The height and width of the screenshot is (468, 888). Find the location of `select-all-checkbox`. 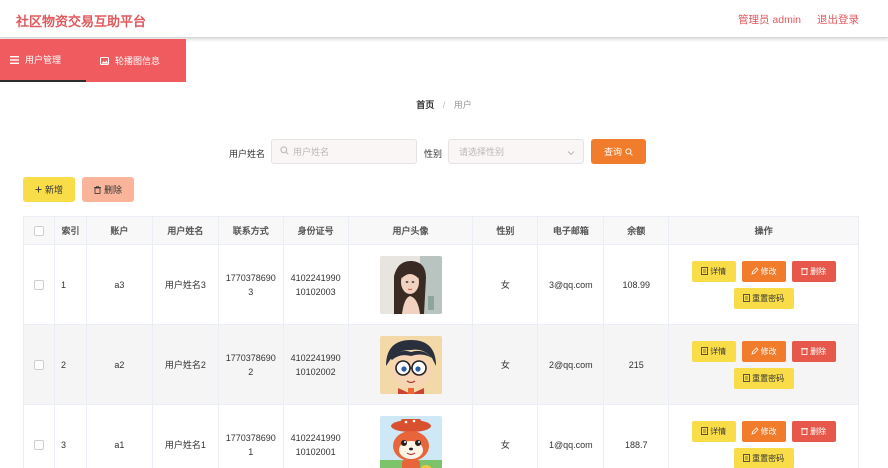

select-all-checkbox is located at coordinates (38, 230).